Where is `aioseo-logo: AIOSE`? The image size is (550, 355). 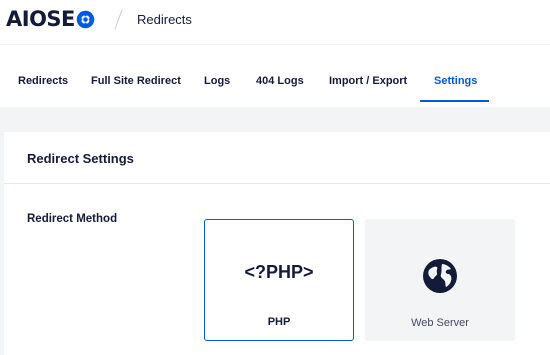 aioseo-logo: AIOSE is located at coordinates (50, 19).